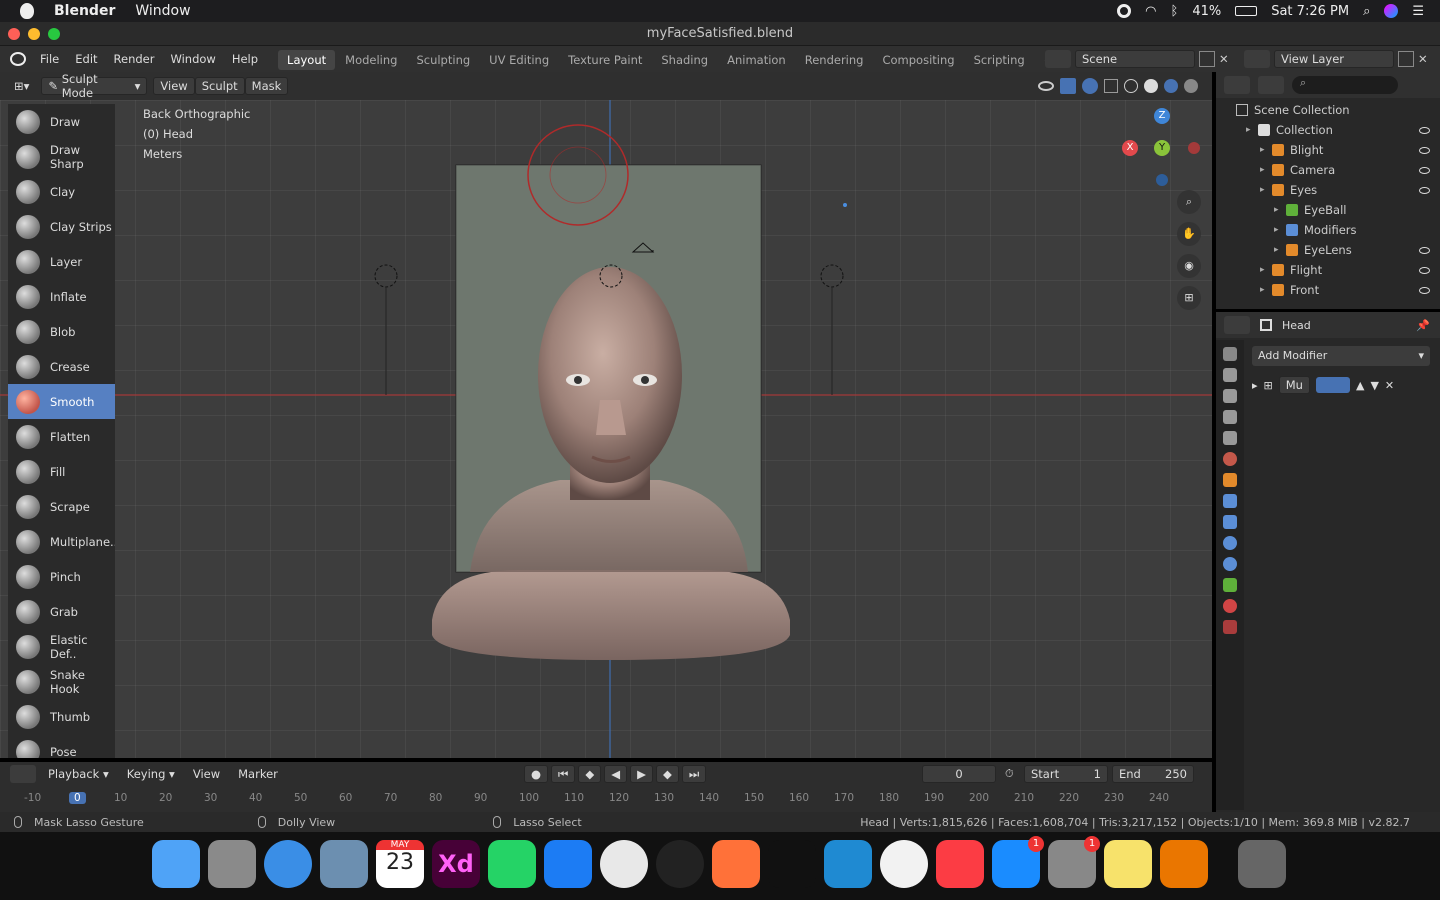 This screenshot has width=1440, height=900. I want to click on scene-tab-icon, so click(1230, 438).